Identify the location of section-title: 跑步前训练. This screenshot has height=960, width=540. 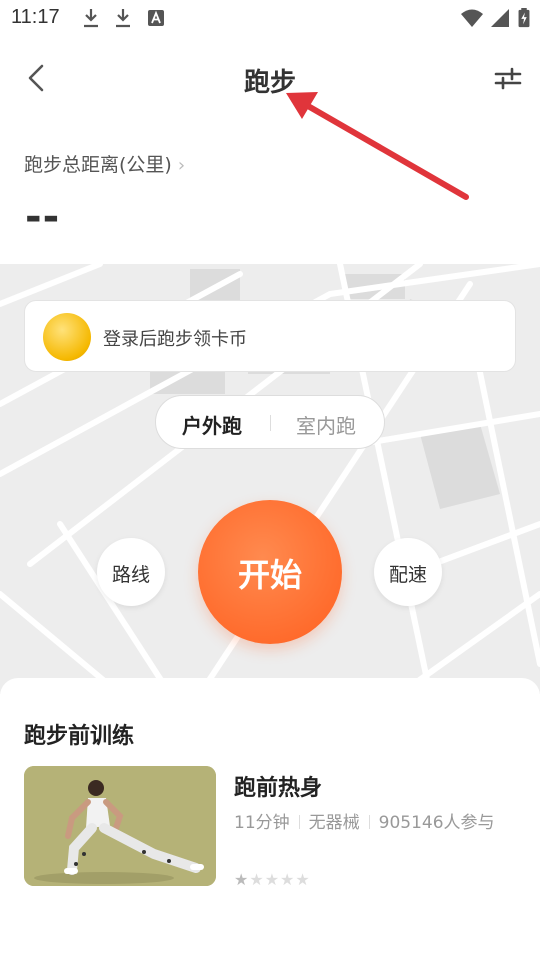
(79, 736).